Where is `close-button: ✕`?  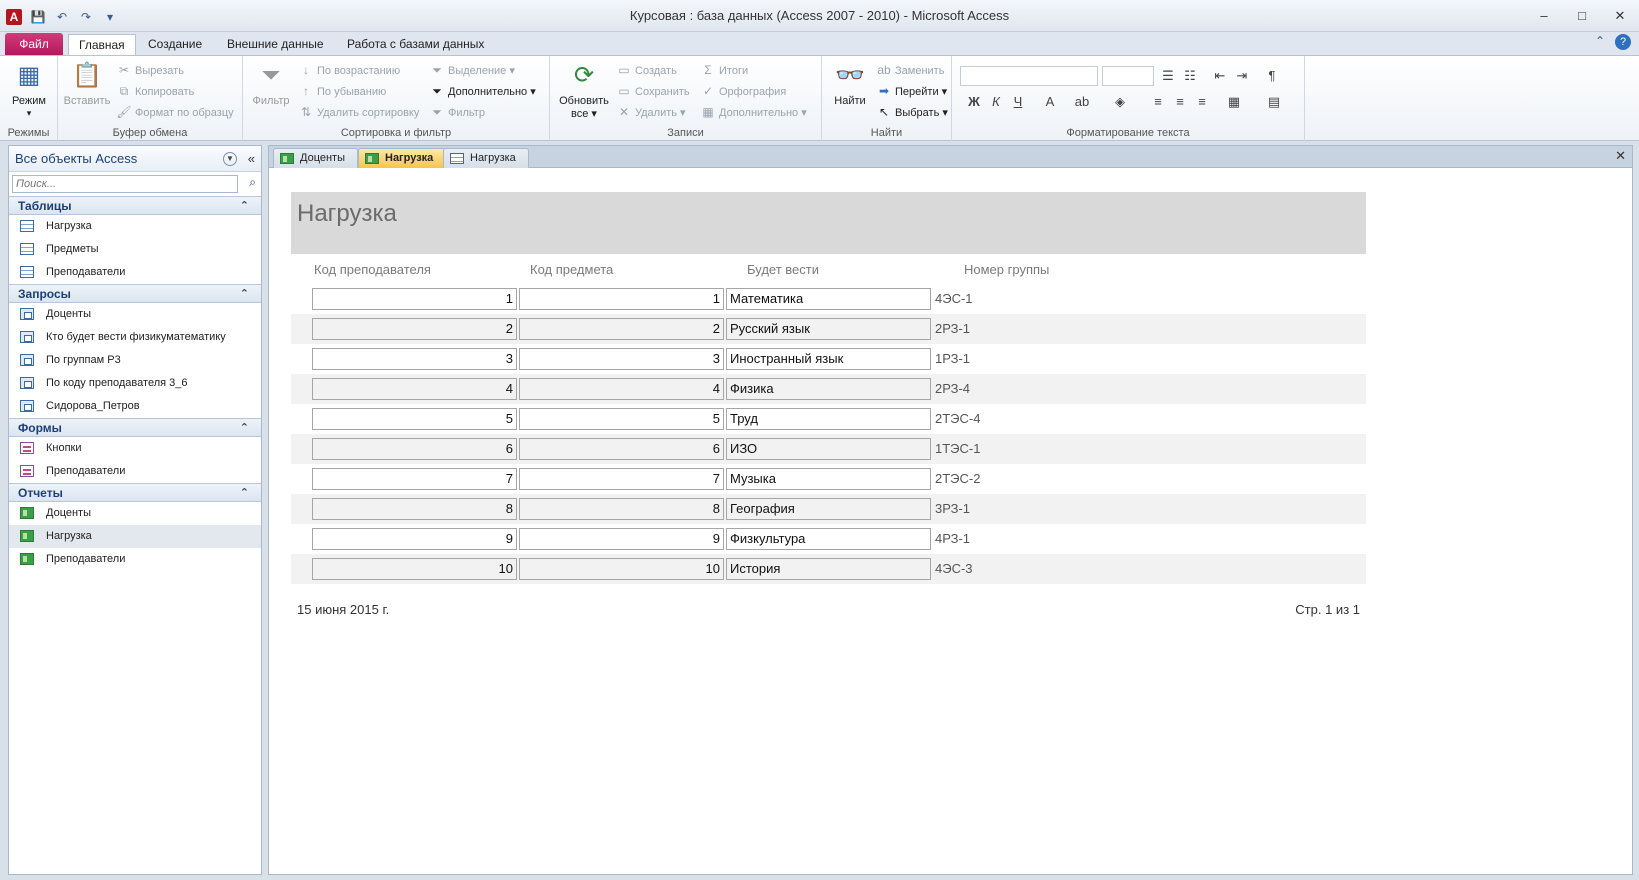 close-button: ✕ is located at coordinates (1620, 16).